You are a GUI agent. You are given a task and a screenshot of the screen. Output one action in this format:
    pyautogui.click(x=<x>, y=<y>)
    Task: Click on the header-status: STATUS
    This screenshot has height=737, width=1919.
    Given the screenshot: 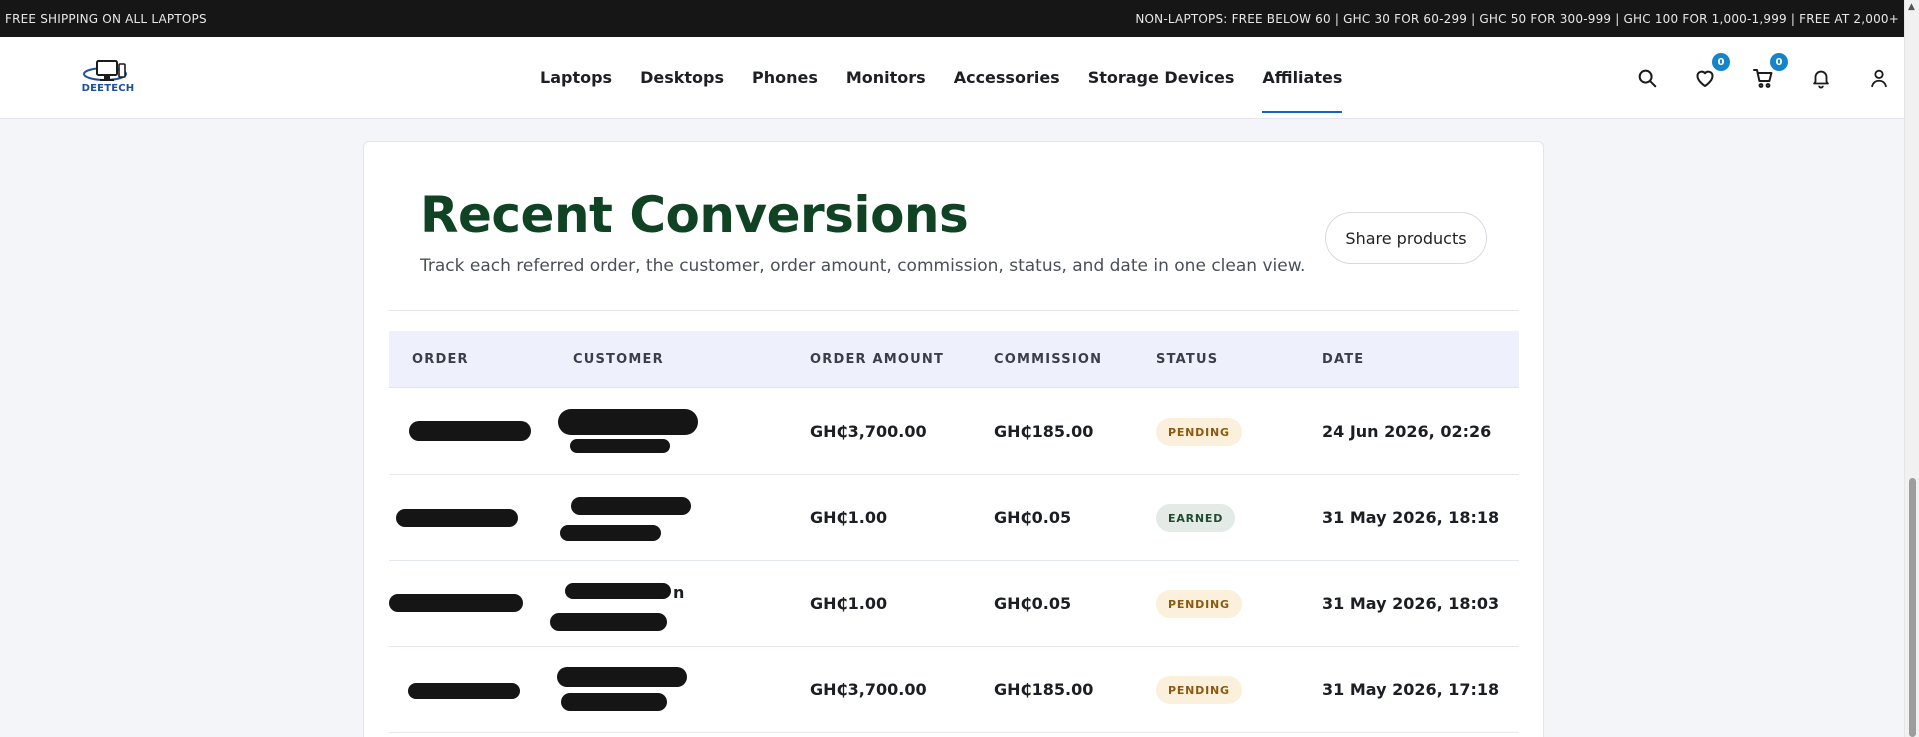 What is the action you would take?
    pyautogui.click(x=1187, y=359)
    